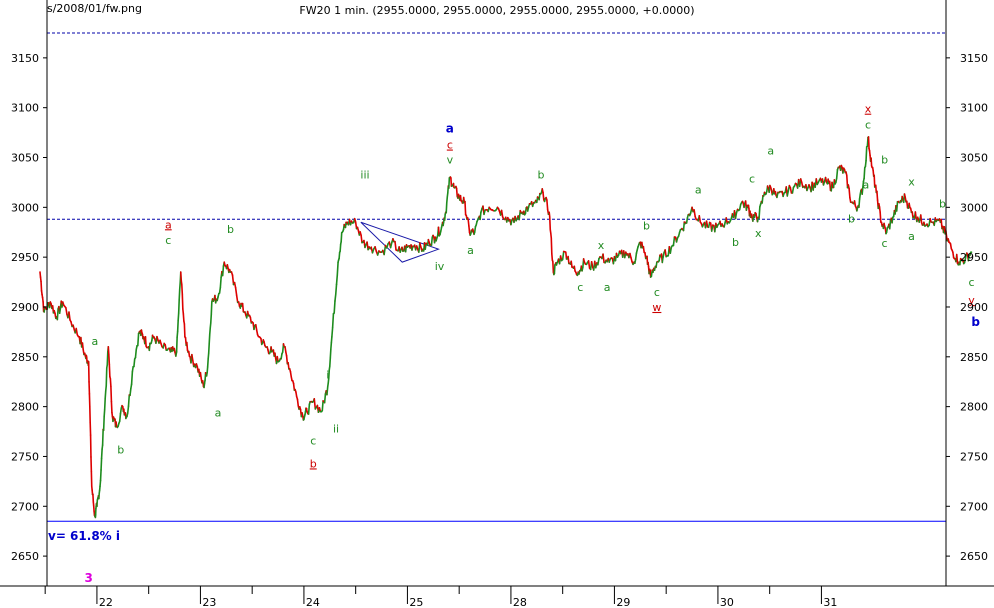 The height and width of the screenshot is (608, 994). I want to click on wave-label-35: x, so click(911, 181).